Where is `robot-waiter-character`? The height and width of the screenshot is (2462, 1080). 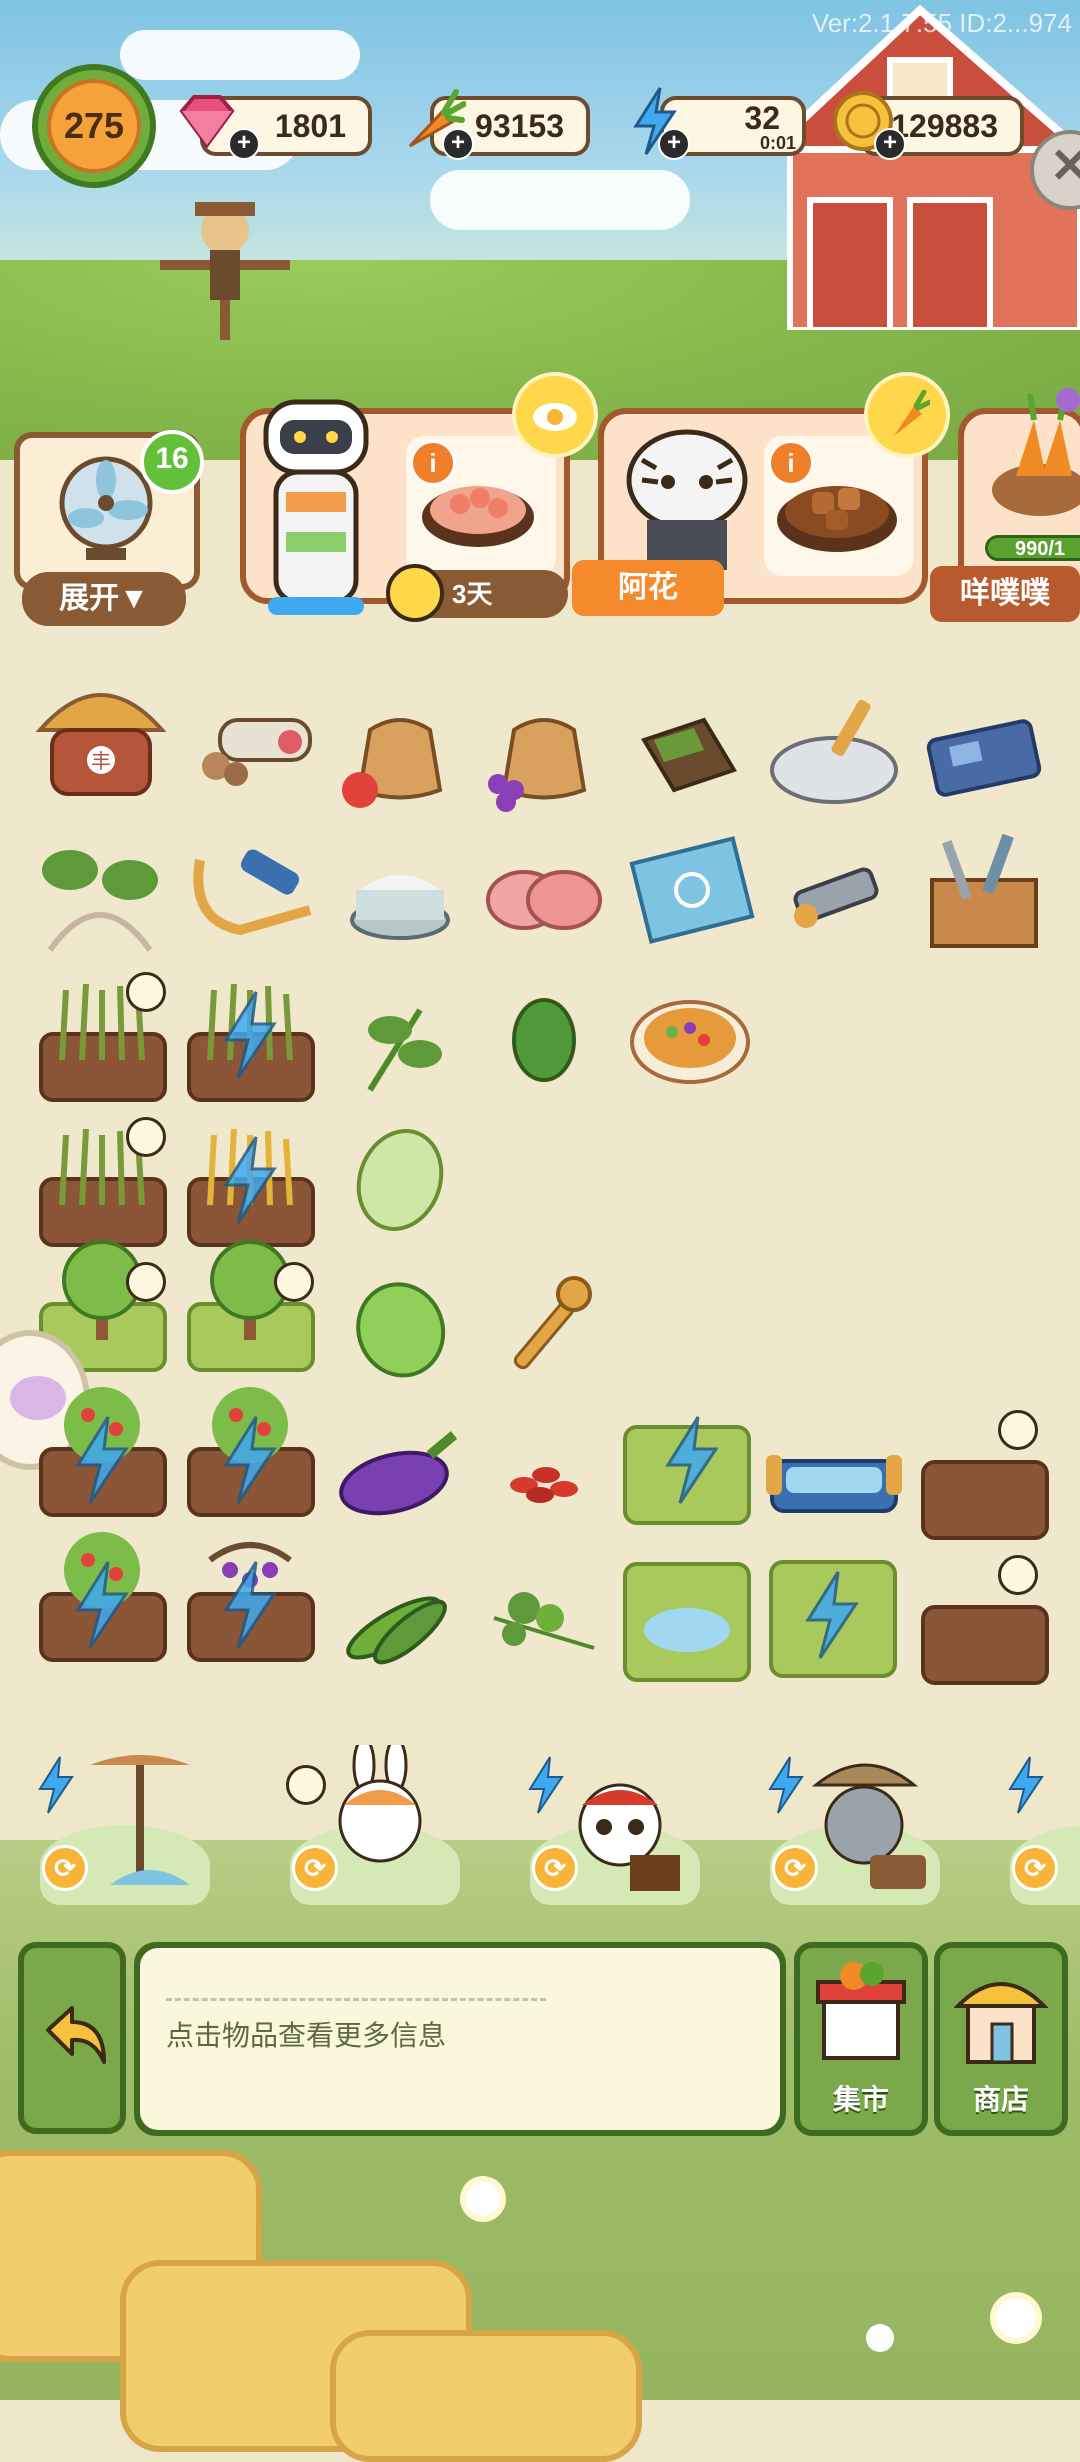
robot-waiter-character is located at coordinates (316, 507).